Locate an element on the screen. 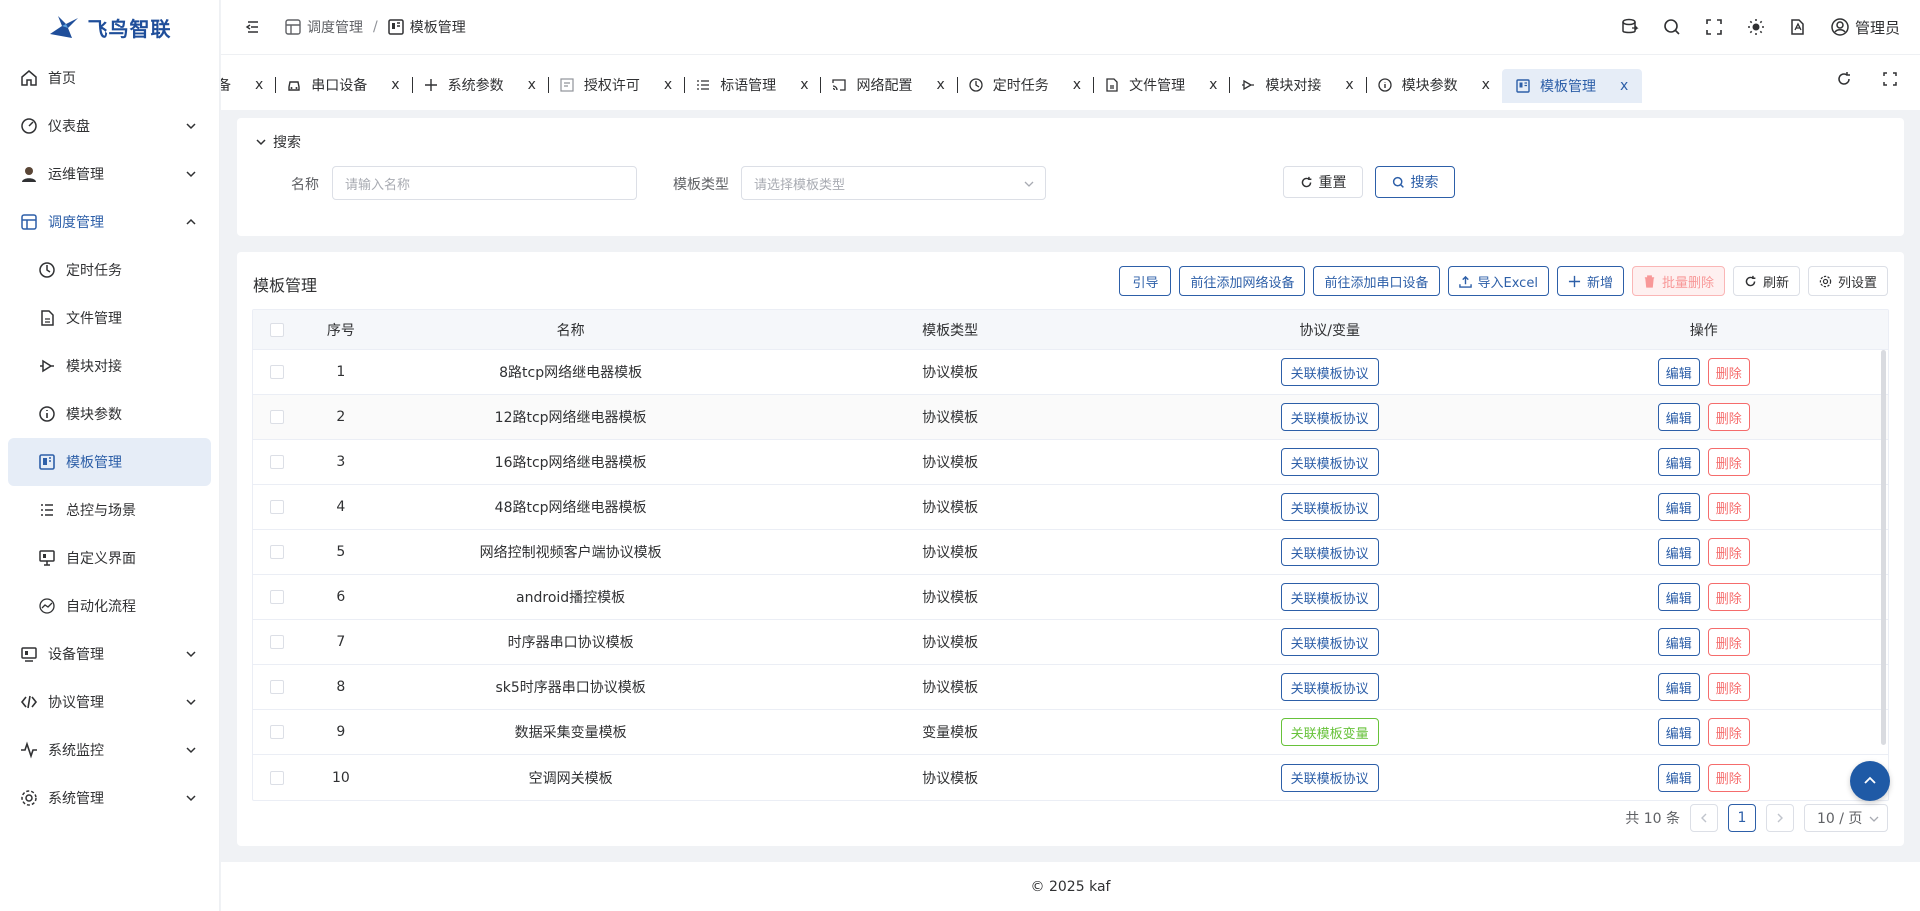 This screenshot has width=1920, height=911. search-button: 搜索 is located at coordinates (1415, 182).